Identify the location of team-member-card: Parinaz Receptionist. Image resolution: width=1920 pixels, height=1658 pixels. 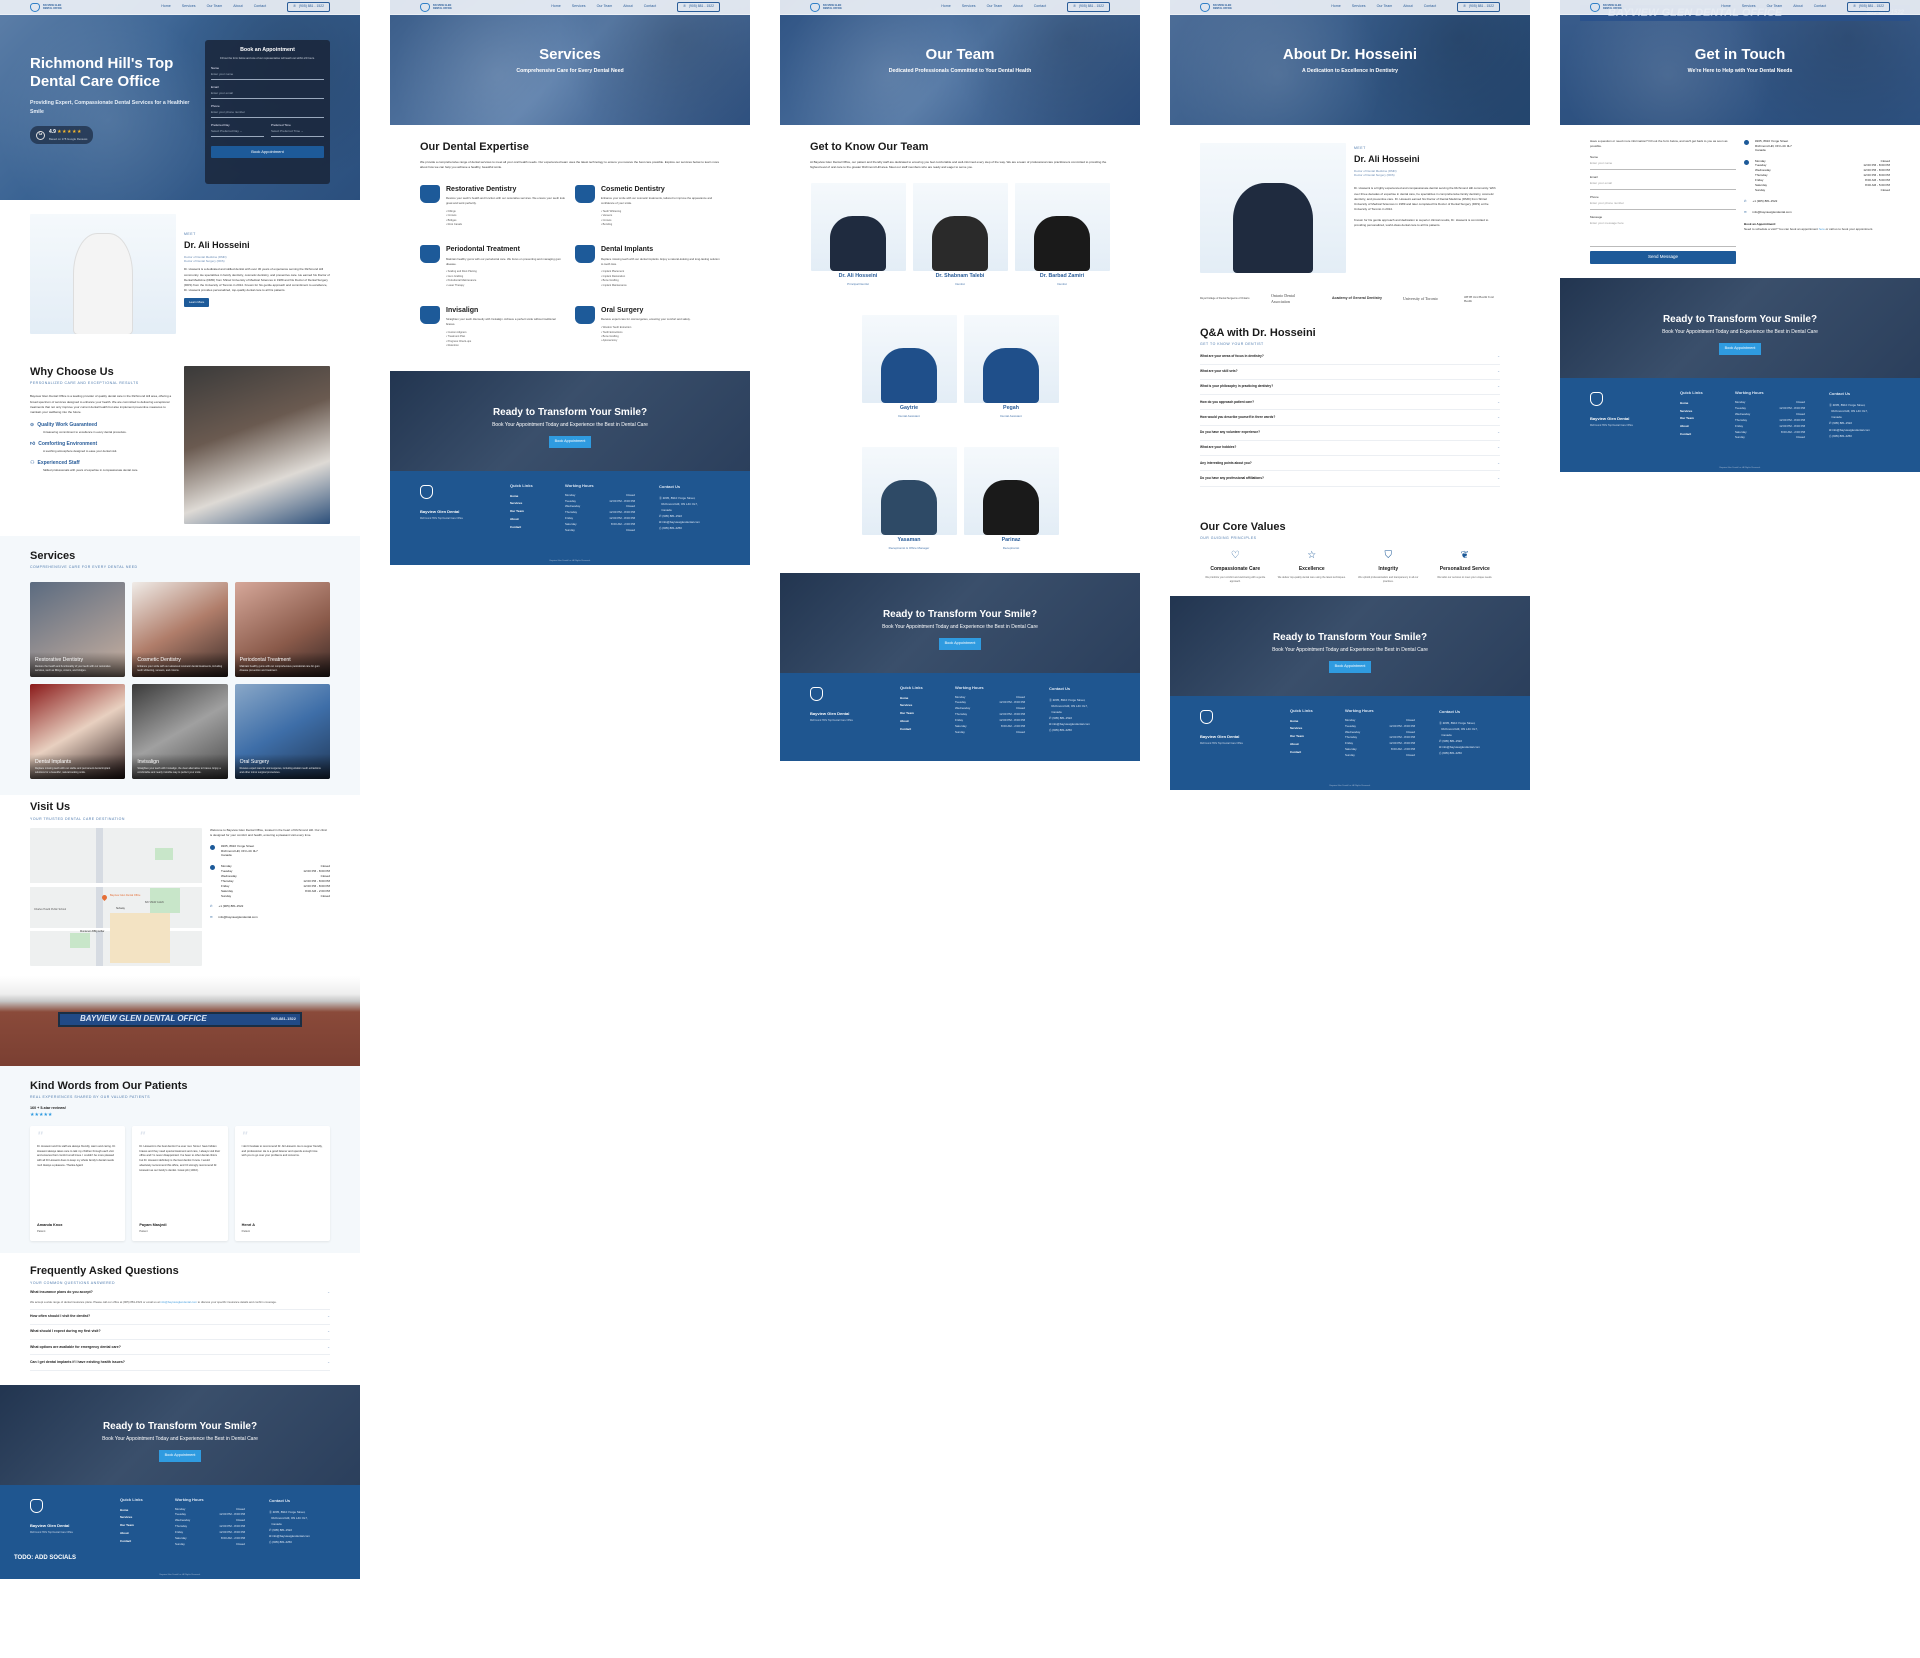
(1011, 498).